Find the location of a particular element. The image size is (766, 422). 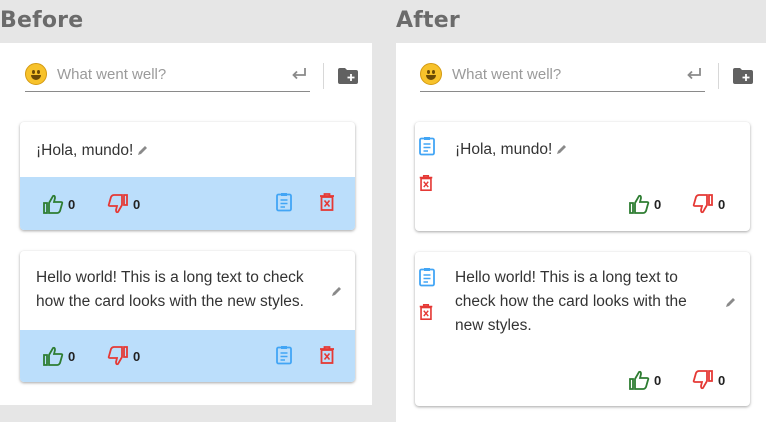

card-text-line: how the card looks with the new styles. is located at coordinates (170, 301).